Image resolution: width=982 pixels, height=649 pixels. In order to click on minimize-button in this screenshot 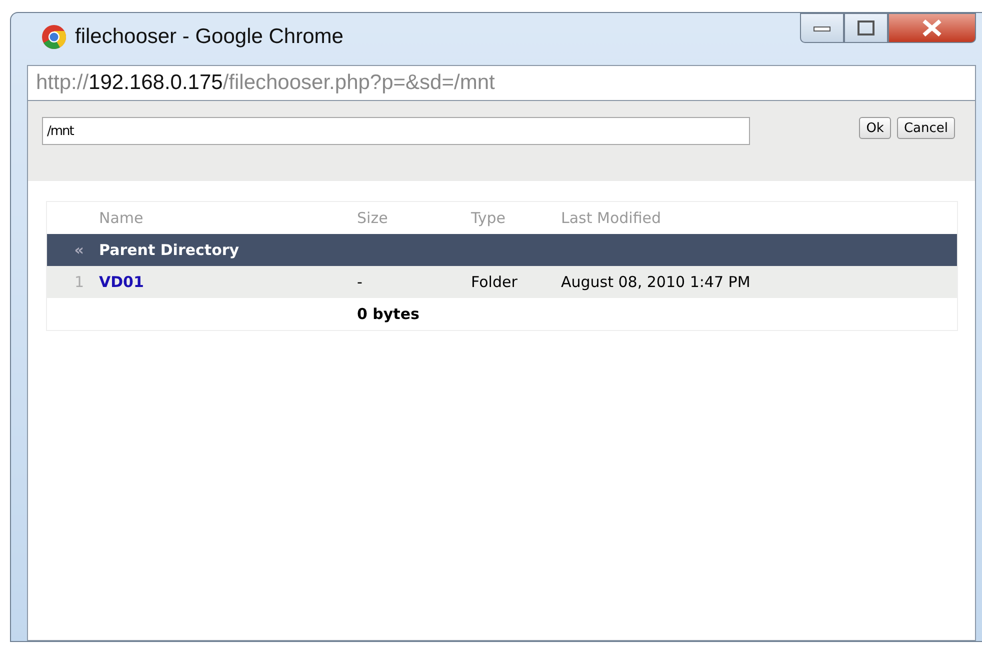, I will do `click(822, 28)`.